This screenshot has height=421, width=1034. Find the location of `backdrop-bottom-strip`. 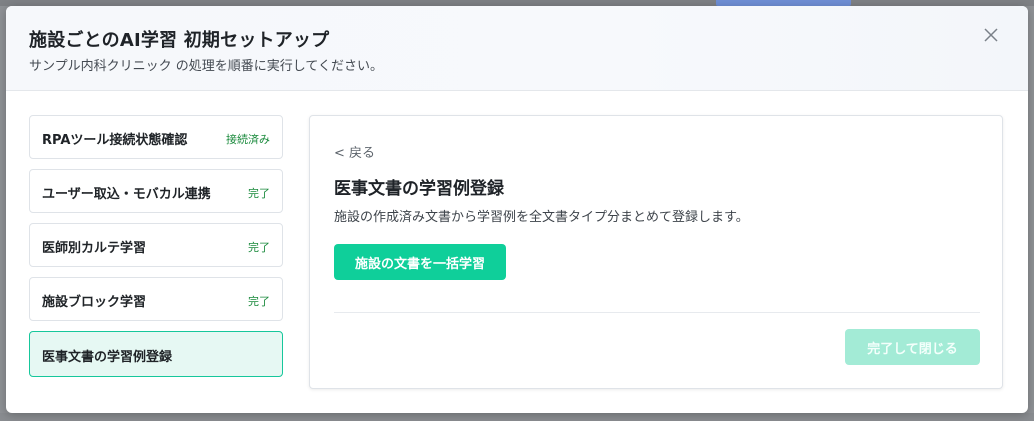

backdrop-bottom-strip is located at coordinates (517, 417).